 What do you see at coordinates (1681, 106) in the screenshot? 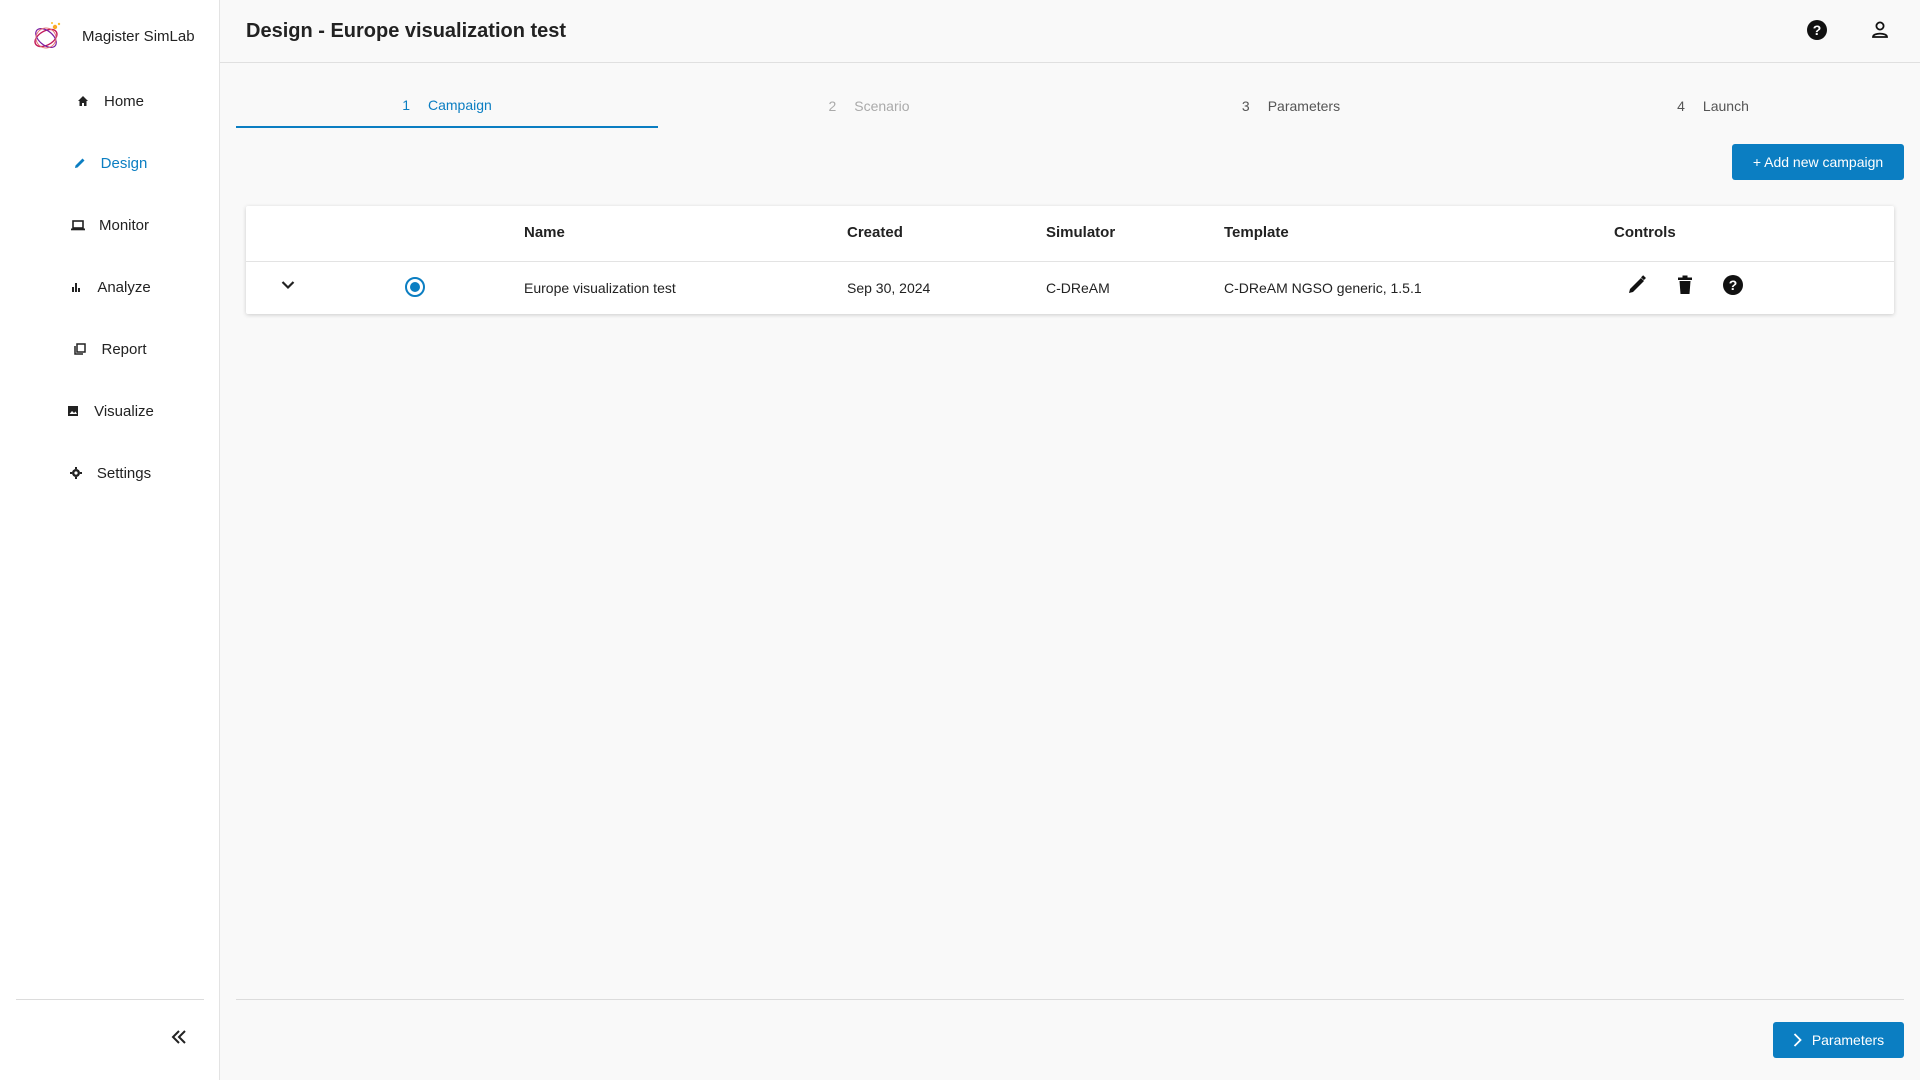
I see `step-number: 4` at bounding box center [1681, 106].